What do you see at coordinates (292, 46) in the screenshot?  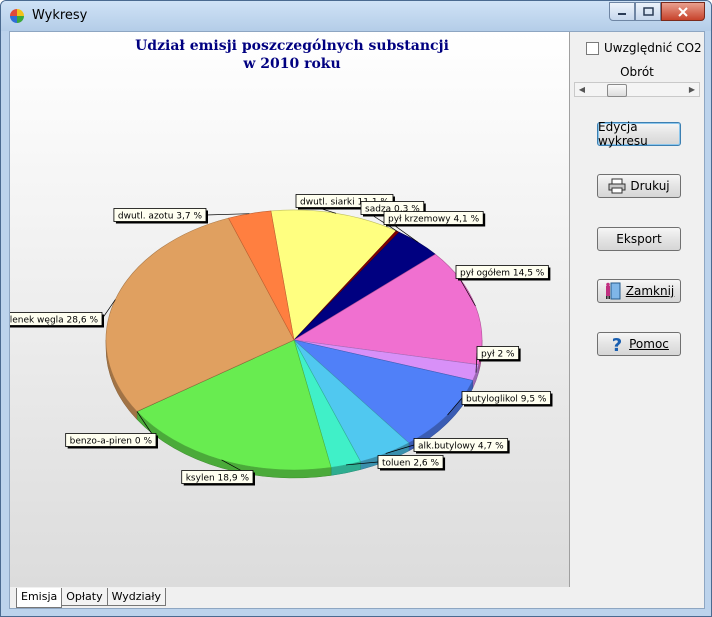 I see `chart-title-line-1: Udział emisji poszczególnych substancji` at bounding box center [292, 46].